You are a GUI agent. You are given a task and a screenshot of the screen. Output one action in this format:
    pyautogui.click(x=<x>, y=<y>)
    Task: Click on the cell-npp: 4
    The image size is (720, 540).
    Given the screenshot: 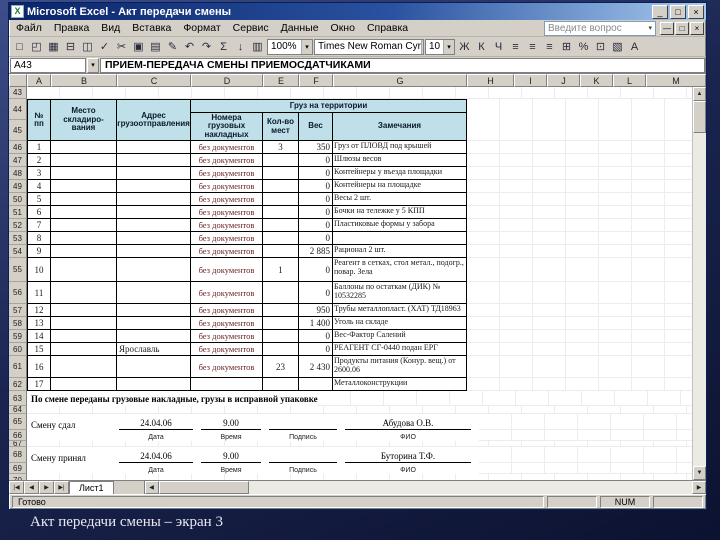 What is the action you would take?
    pyautogui.click(x=39, y=186)
    